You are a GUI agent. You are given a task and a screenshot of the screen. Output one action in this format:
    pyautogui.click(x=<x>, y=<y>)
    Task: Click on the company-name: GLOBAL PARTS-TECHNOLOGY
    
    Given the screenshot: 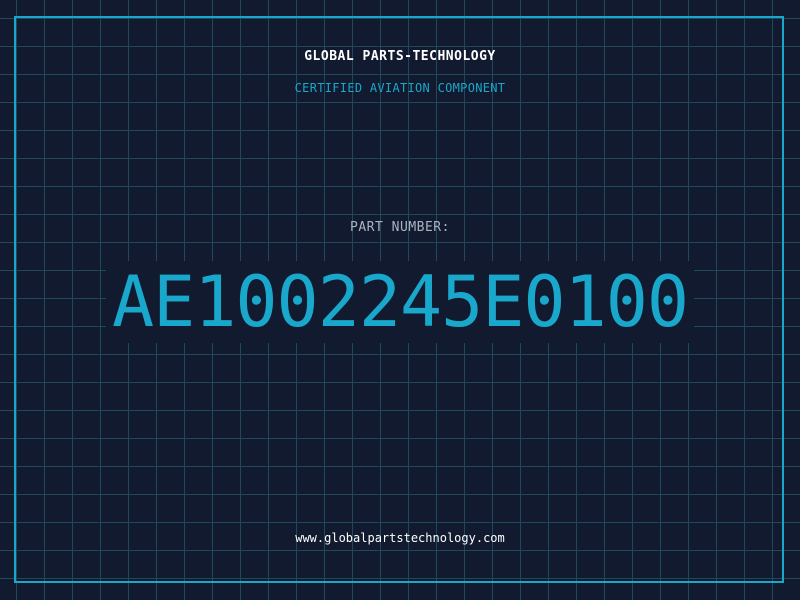 What is the action you would take?
    pyautogui.click(x=400, y=56)
    